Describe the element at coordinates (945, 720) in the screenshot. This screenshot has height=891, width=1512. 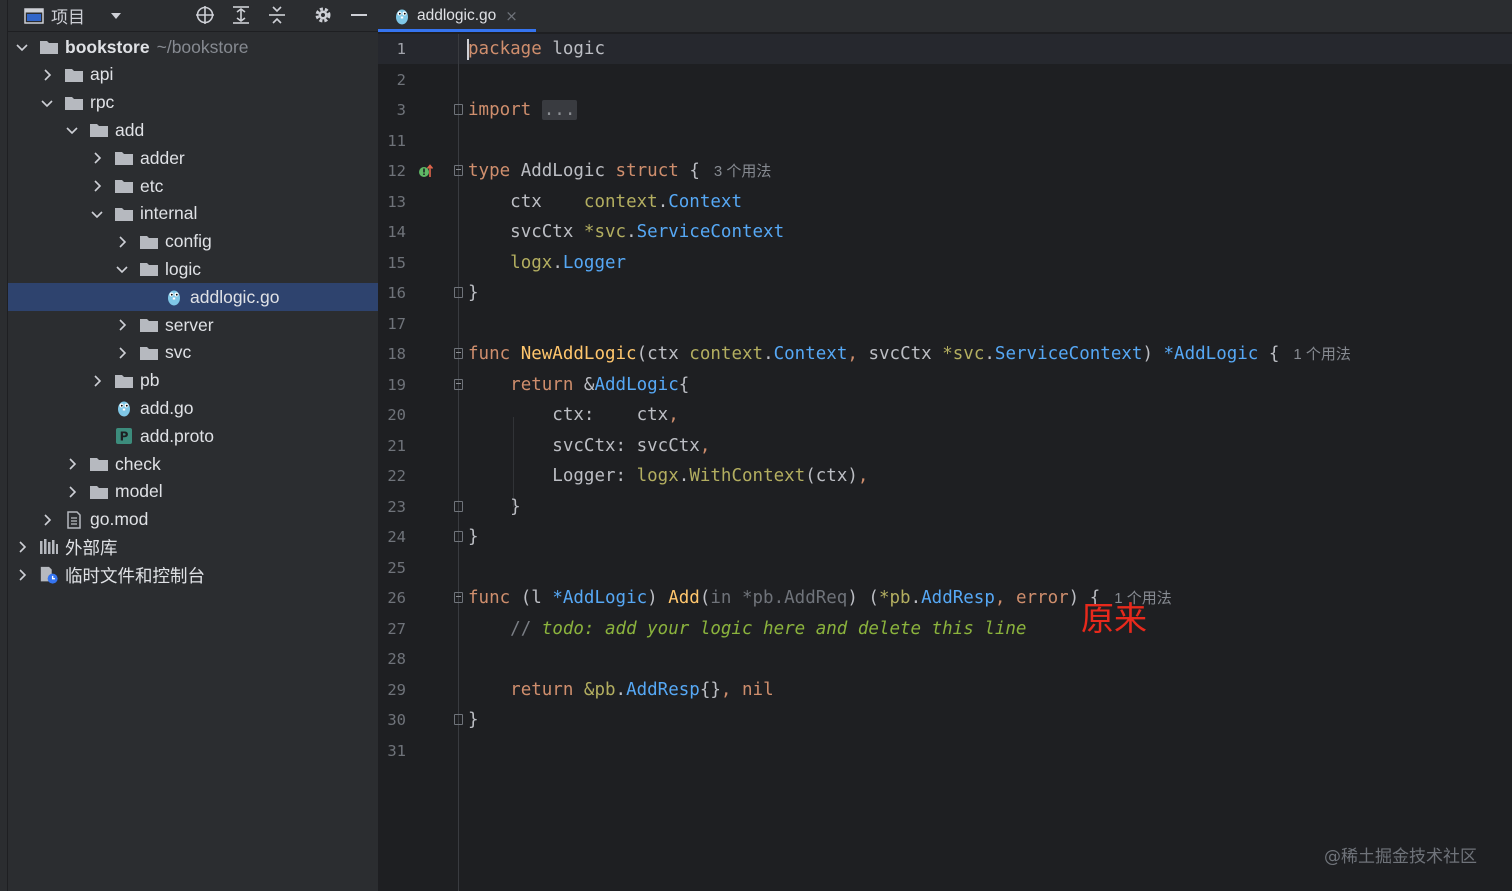
I see `code-line: 30 }` at that location.